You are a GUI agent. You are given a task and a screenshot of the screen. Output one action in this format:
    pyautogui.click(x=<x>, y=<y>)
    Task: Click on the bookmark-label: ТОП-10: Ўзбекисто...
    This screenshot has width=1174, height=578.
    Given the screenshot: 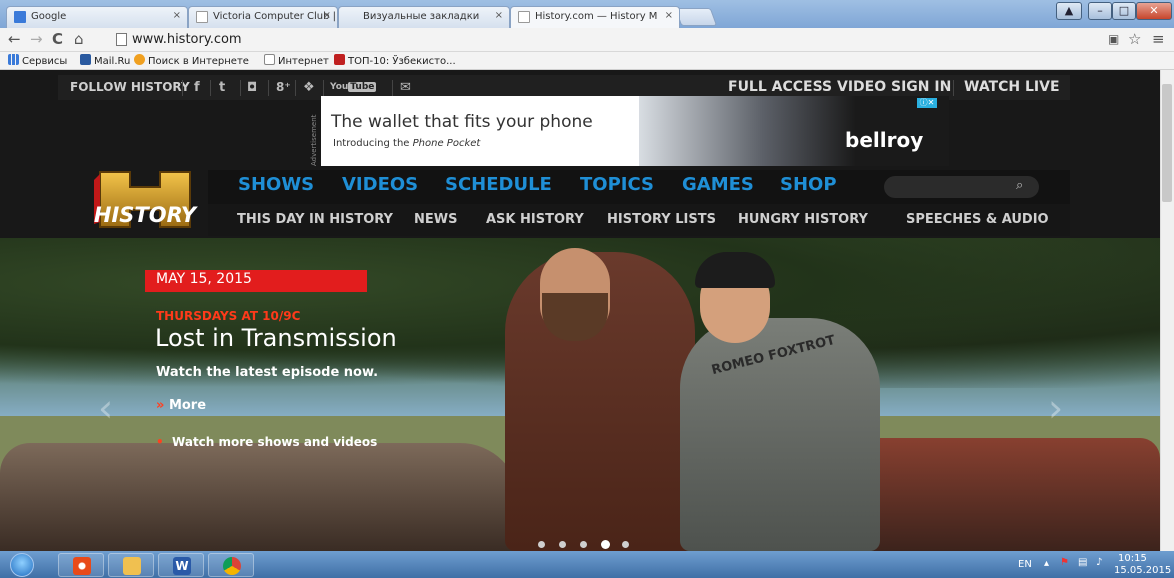 What is the action you would take?
    pyautogui.click(x=402, y=61)
    